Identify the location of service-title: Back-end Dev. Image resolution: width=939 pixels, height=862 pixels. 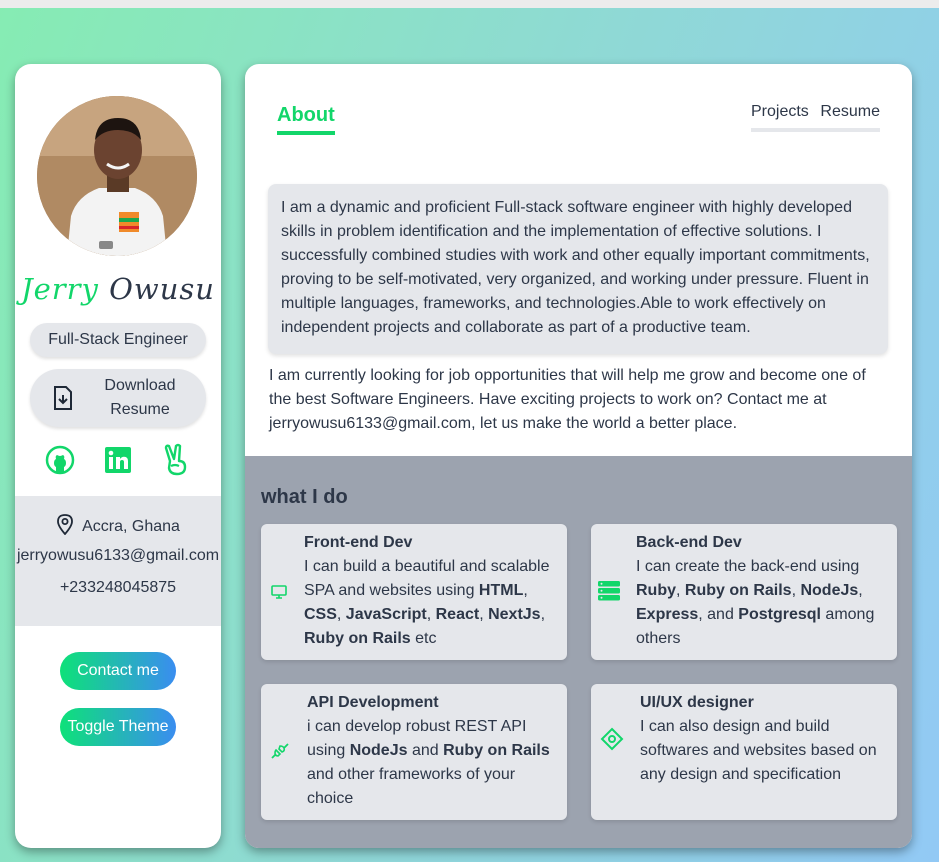
(689, 542).